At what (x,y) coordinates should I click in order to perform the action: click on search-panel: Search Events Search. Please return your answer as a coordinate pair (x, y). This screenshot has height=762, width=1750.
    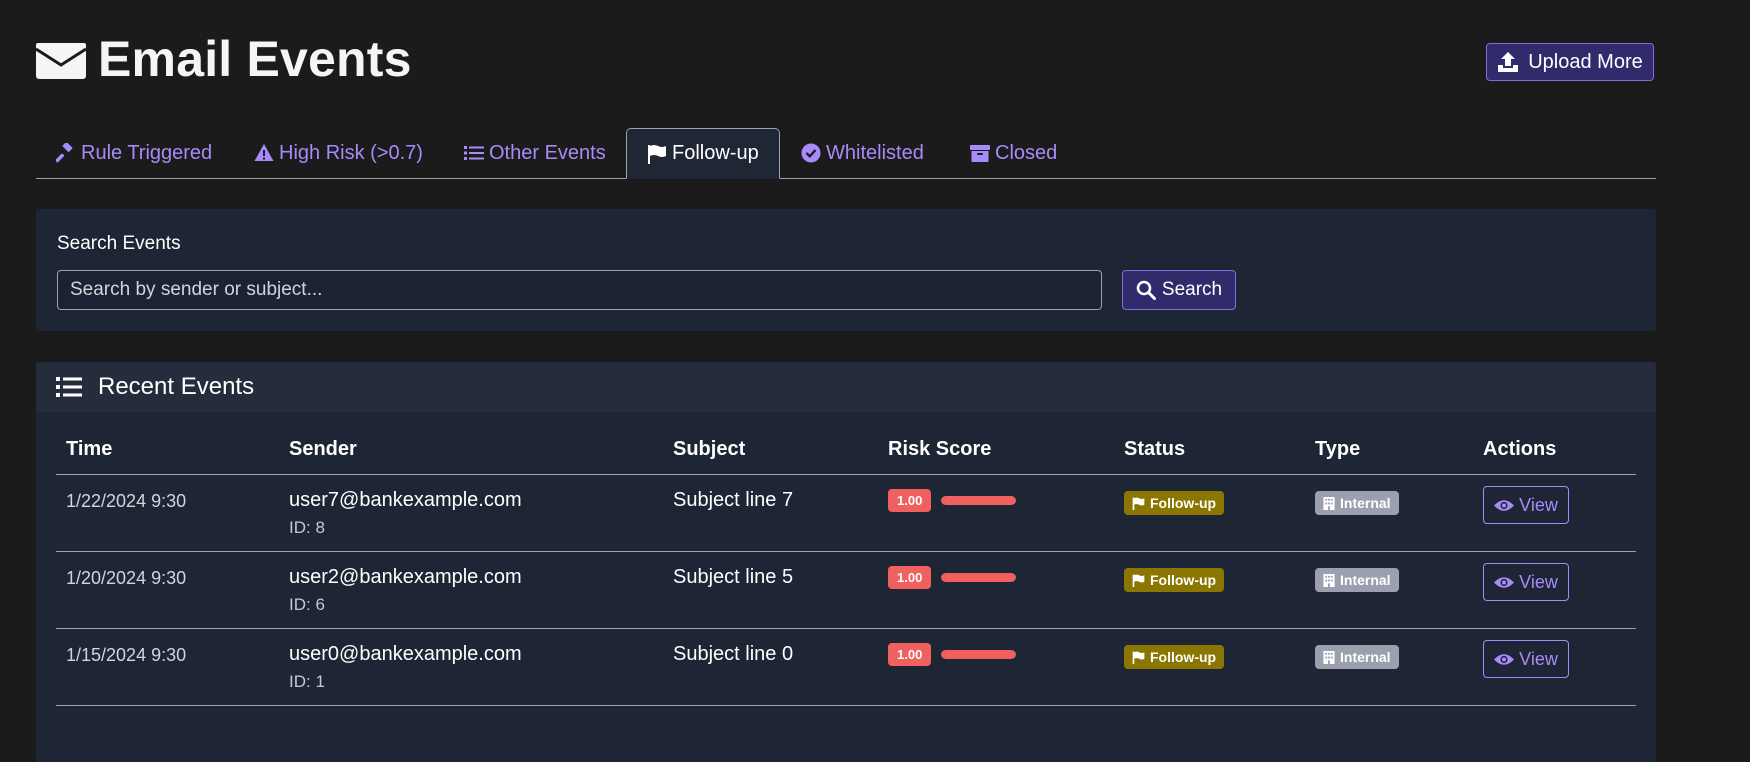
    Looking at the image, I should click on (846, 270).